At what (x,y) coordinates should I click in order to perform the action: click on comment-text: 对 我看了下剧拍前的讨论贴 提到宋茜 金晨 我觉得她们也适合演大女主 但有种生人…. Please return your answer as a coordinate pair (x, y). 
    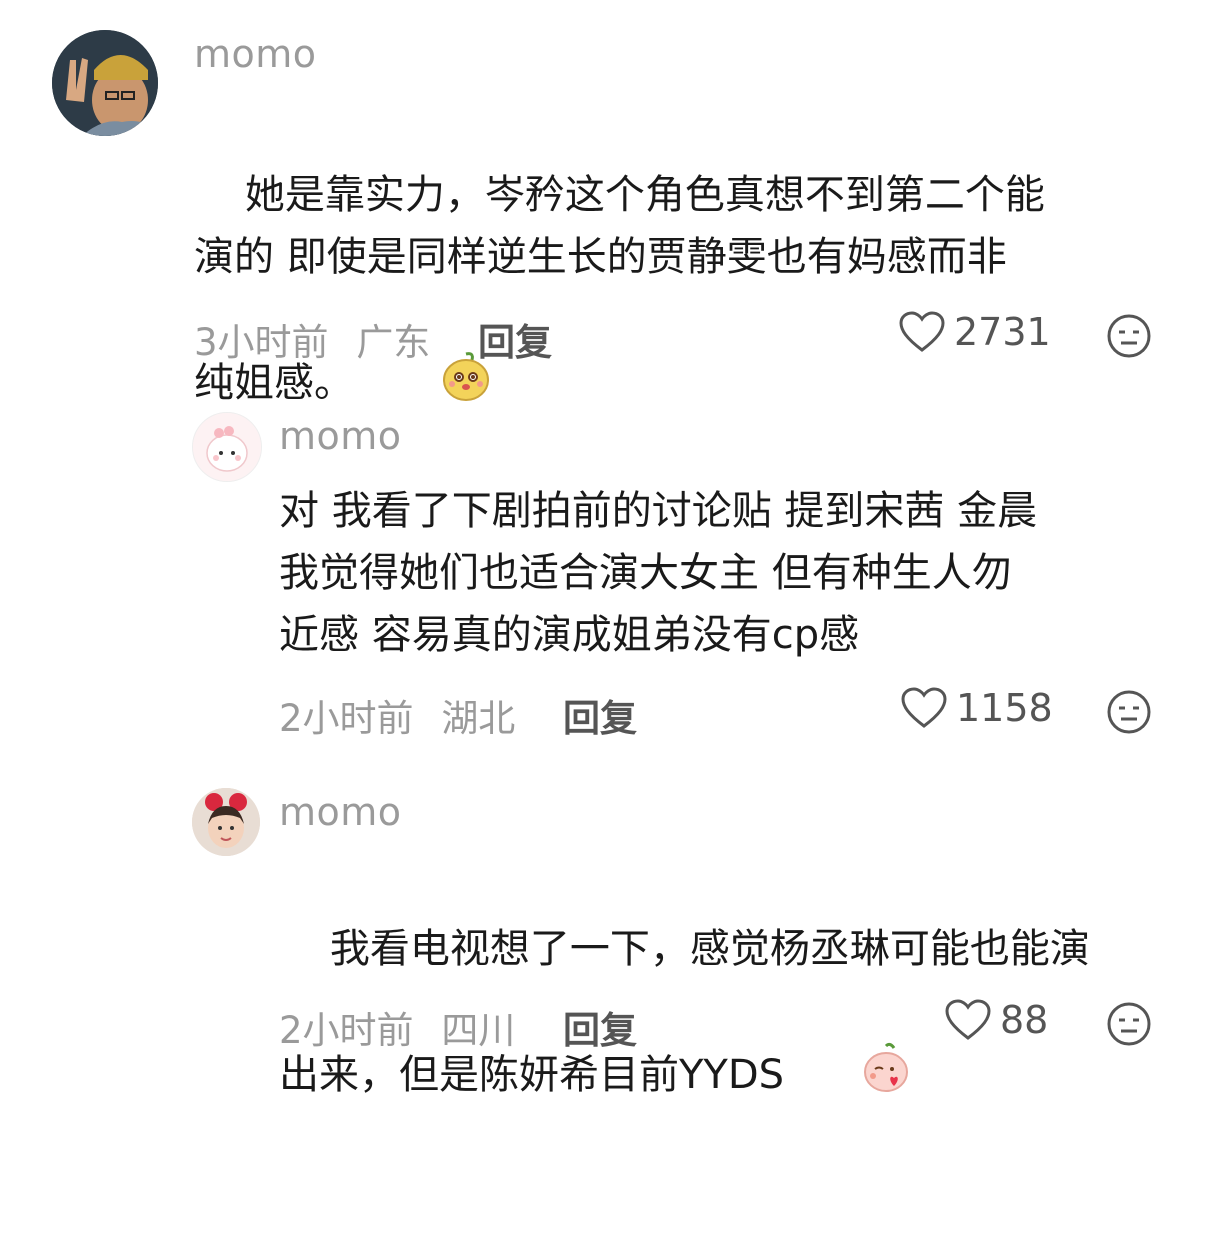
    Looking at the image, I should click on (658, 573).